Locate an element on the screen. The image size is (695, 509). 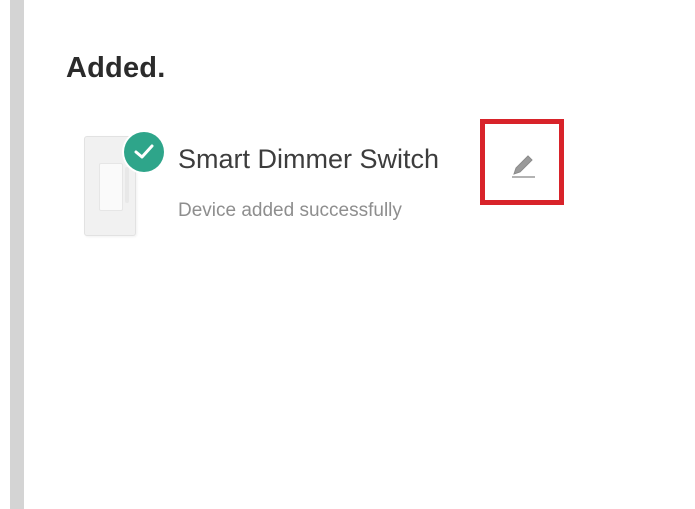
edit-name-button is located at coordinates (523, 165).